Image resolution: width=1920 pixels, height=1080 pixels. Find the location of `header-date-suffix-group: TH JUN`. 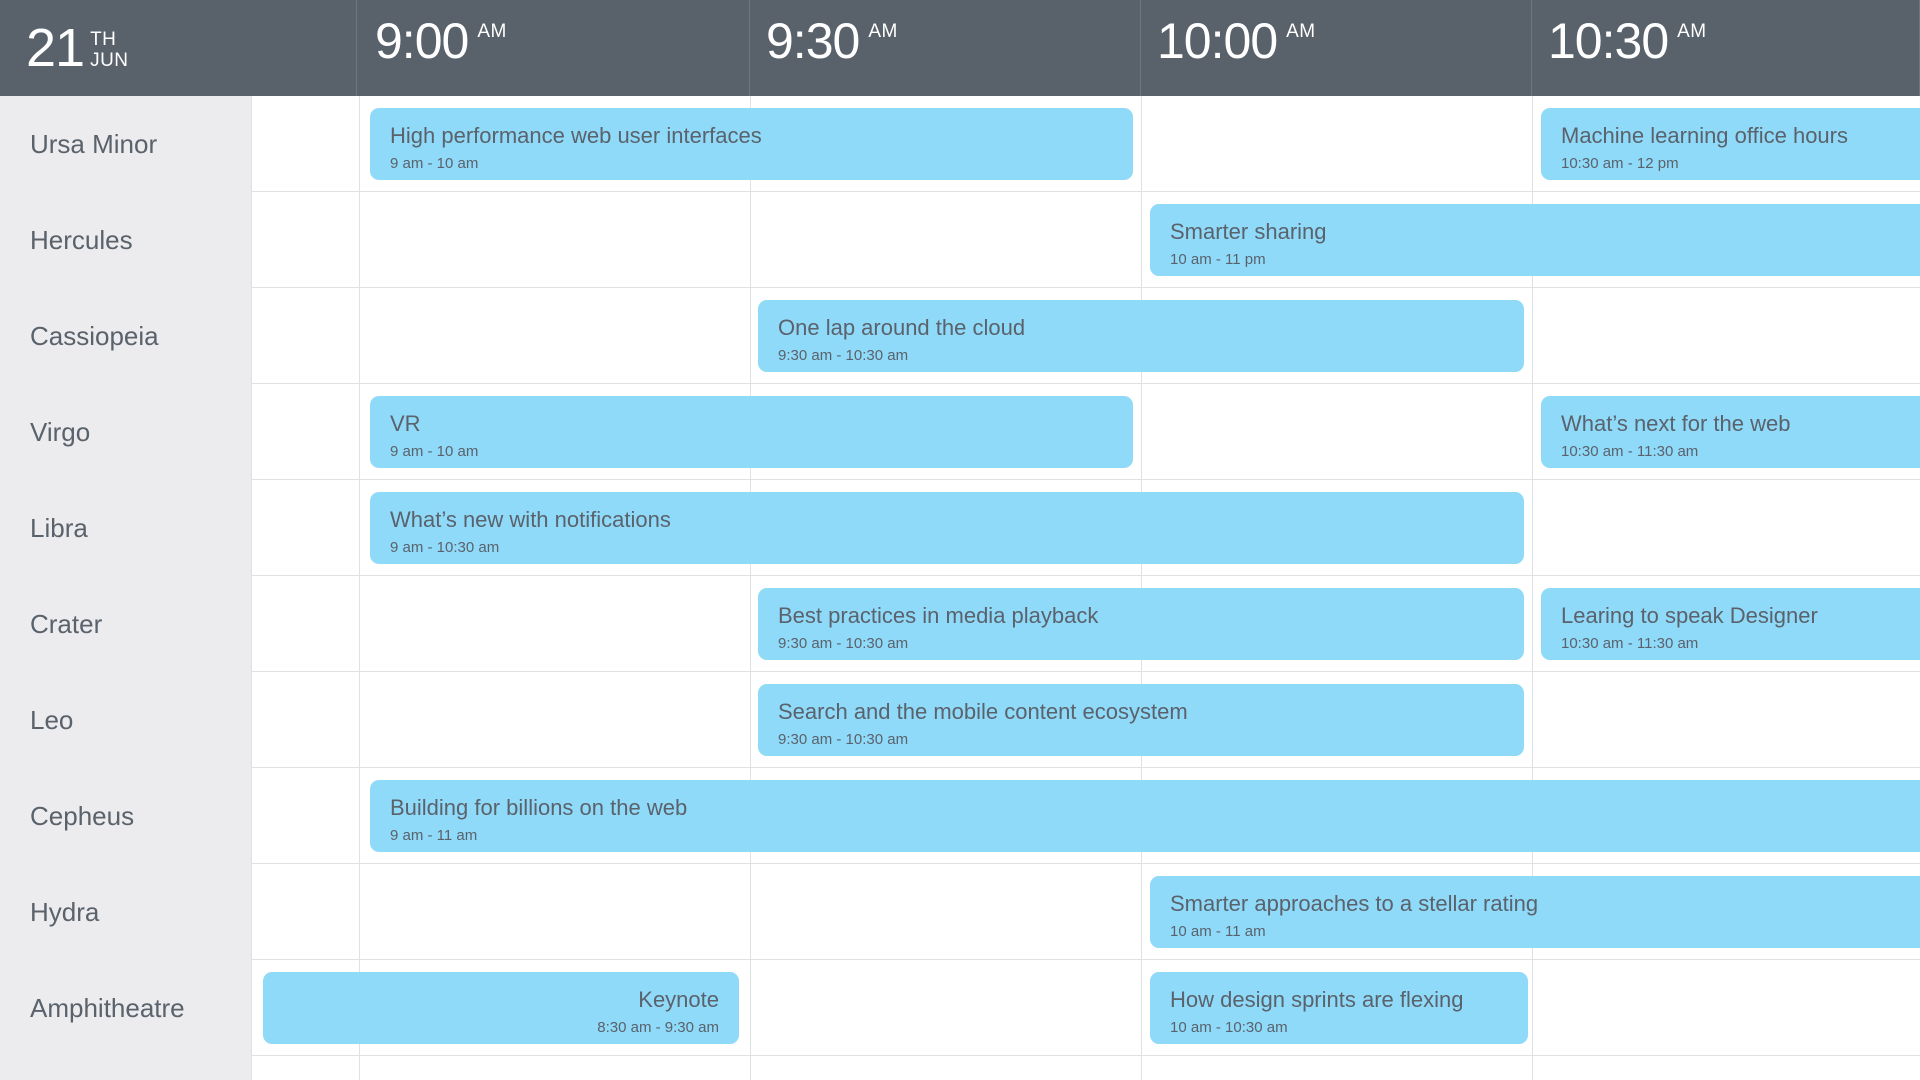

header-date-suffix-group: TH JUN is located at coordinates (109, 48).